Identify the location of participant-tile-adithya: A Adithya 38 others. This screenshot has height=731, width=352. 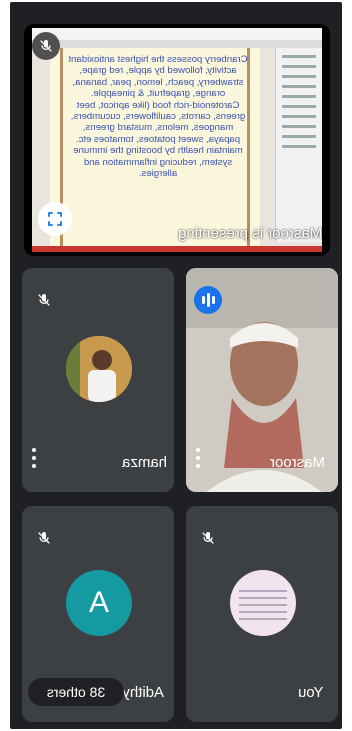
(98, 614).